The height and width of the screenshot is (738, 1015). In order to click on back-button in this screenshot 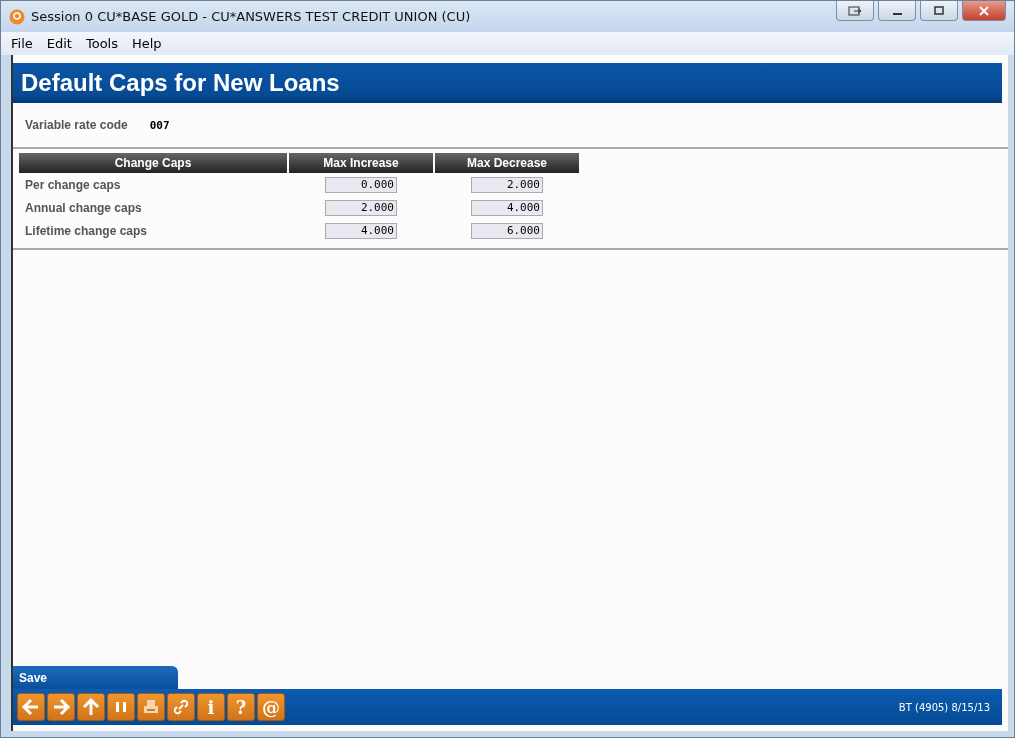, I will do `click(31, 707)`.